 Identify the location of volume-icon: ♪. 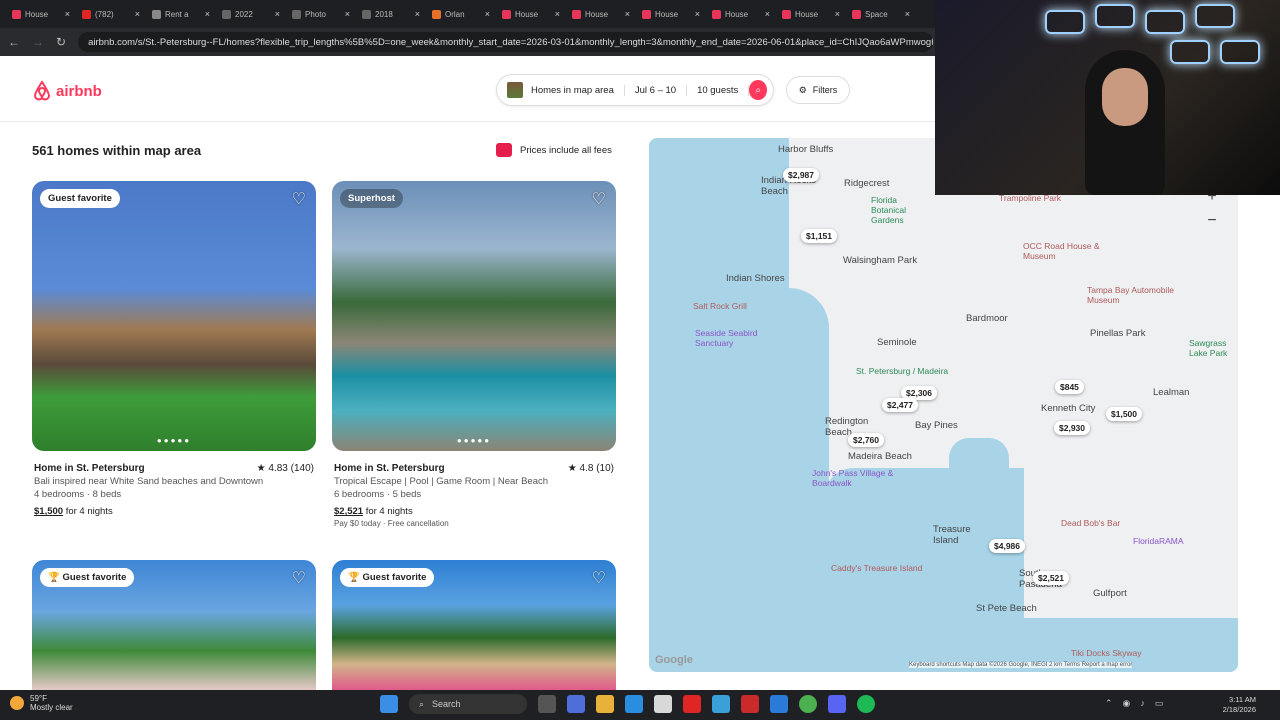
(1142, 703).